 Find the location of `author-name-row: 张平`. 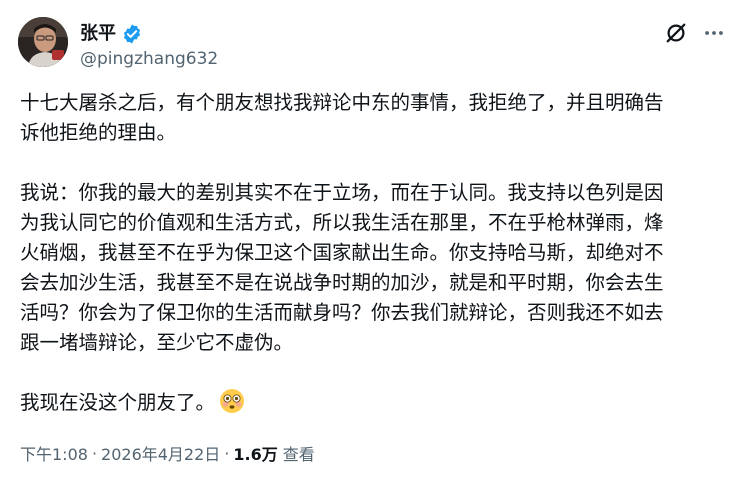

author-name-row: 张平 is located at coordinates (111, 34).